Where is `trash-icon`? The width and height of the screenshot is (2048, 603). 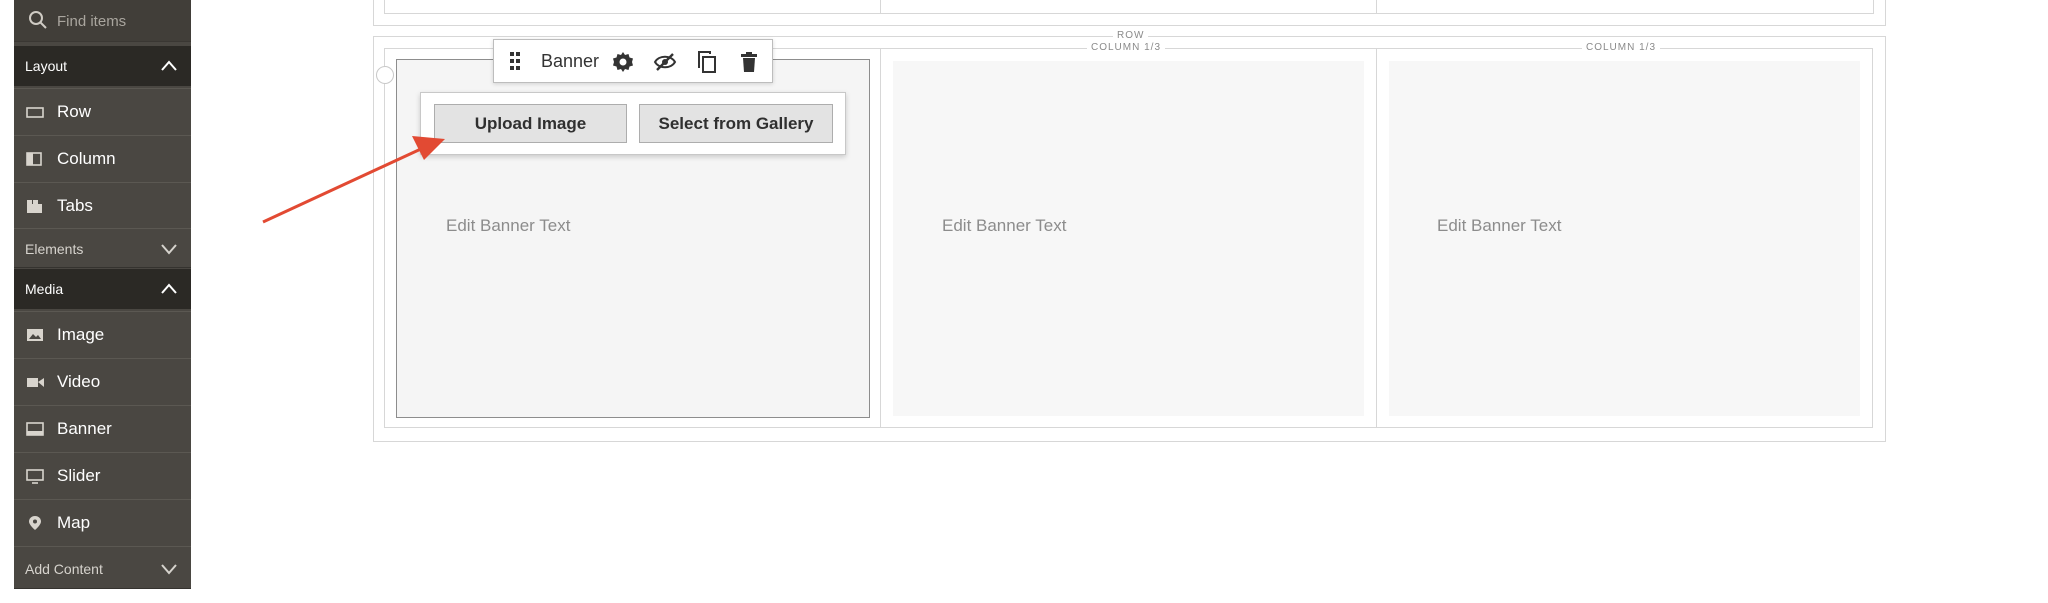
trash-icon is located at coordinates (749, 62).